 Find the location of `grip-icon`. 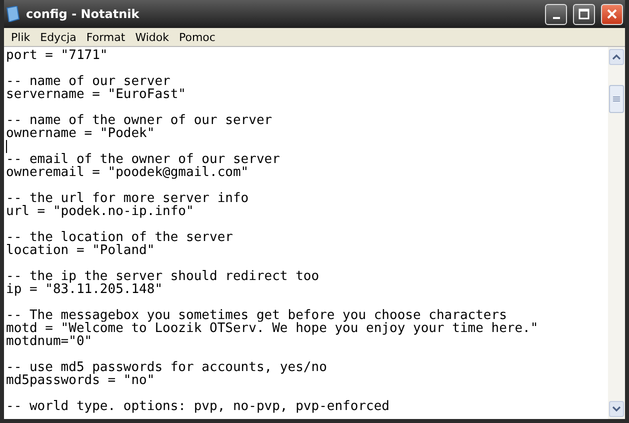

grip-icon is located at coordinates (616, 99).